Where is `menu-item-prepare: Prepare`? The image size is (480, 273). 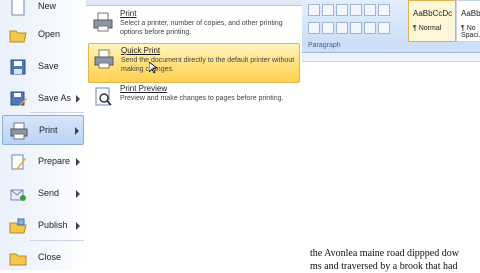 menu-item-prepare: Prepare is located at coordinates (43, 162).